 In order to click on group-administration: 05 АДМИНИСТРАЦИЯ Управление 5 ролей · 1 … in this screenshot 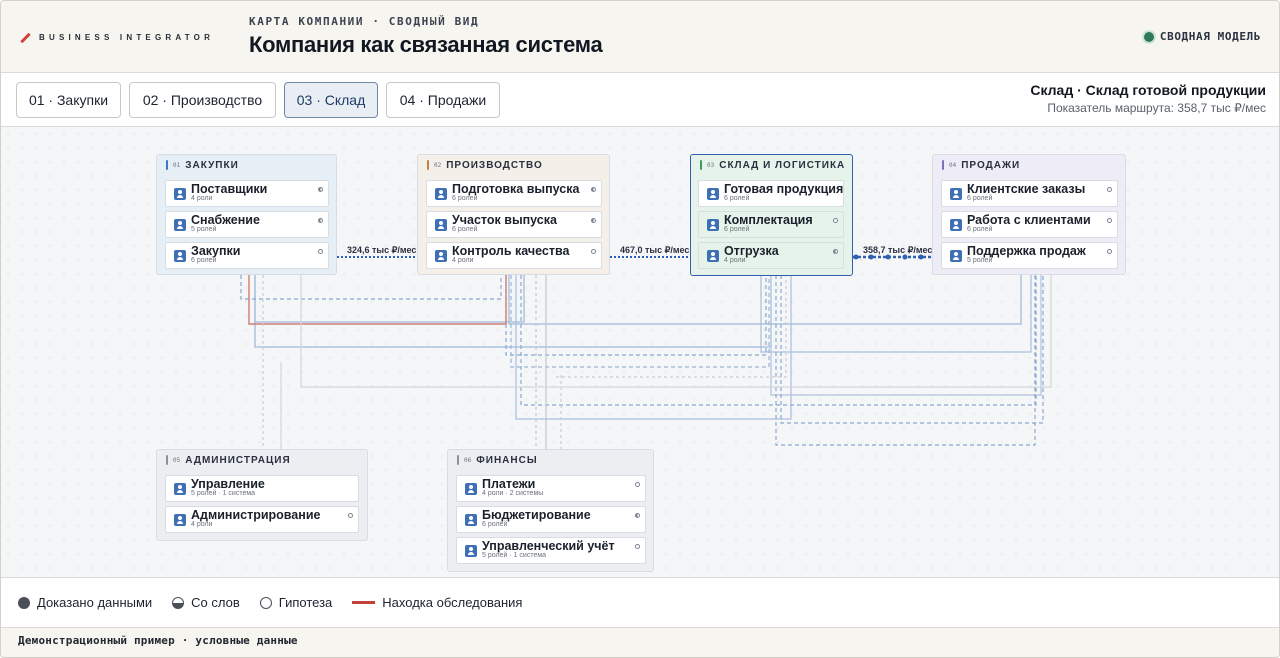, I will do `click(262, 495)`.